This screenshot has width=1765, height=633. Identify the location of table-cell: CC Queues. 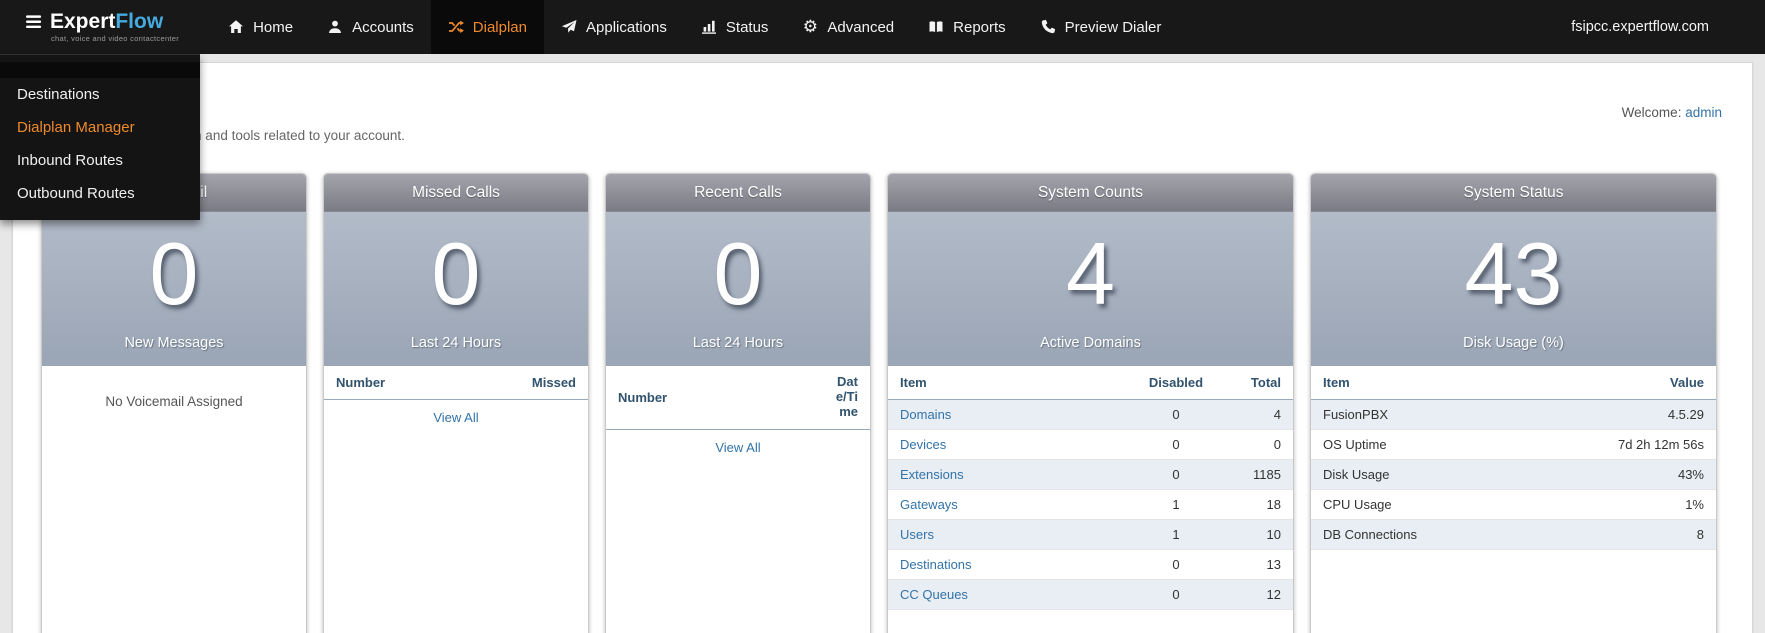
(1009, 594).